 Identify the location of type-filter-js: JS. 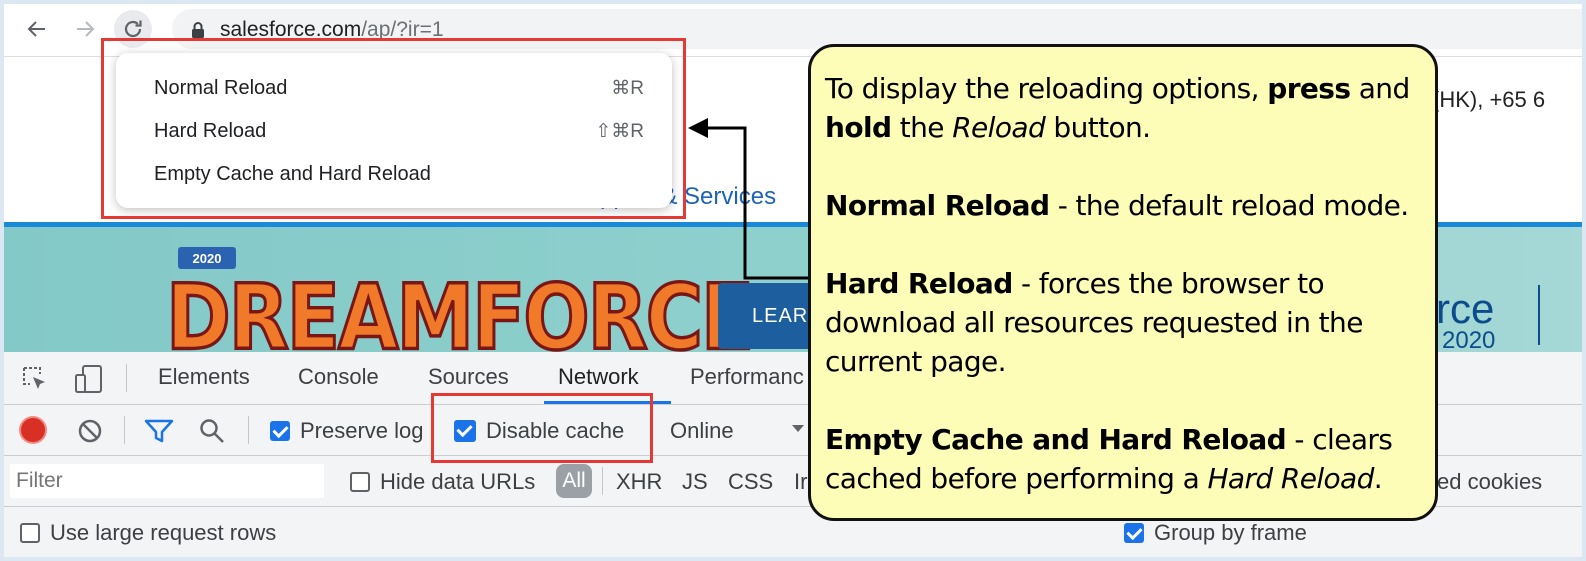
(695, 482).